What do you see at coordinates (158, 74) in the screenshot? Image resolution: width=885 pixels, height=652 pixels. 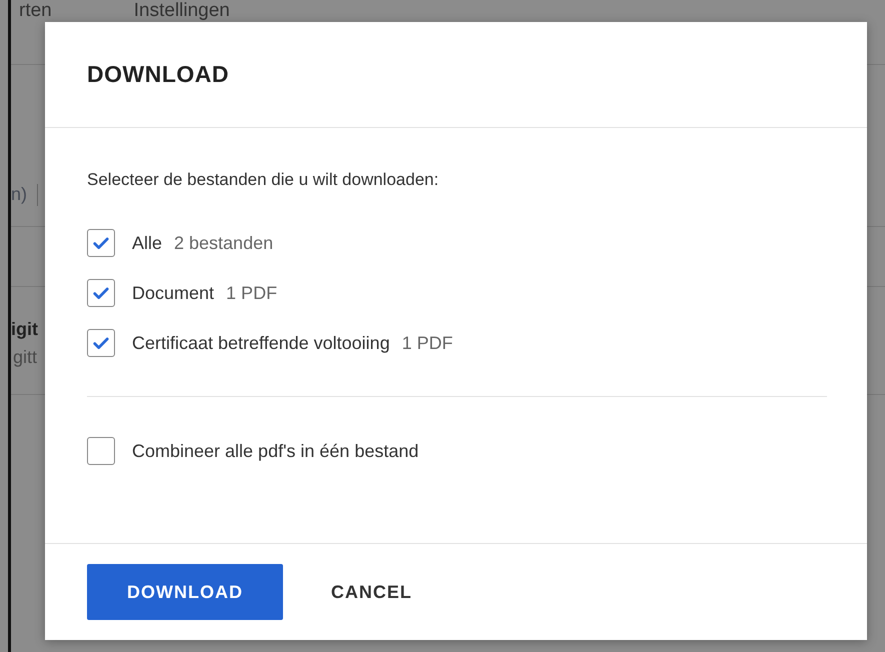 I see `dialog-title: DOWNLOAD` at bounding box center [158, 74].